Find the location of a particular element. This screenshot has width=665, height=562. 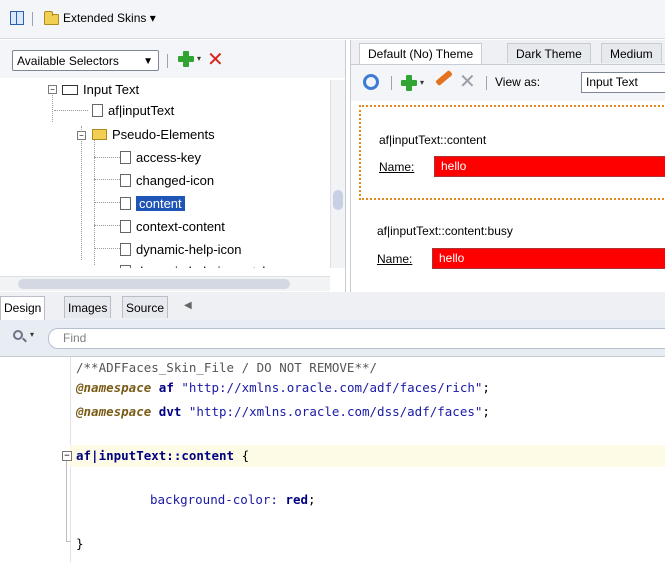

tree-item-context-content: context-content is located at coordinates (172, 227).